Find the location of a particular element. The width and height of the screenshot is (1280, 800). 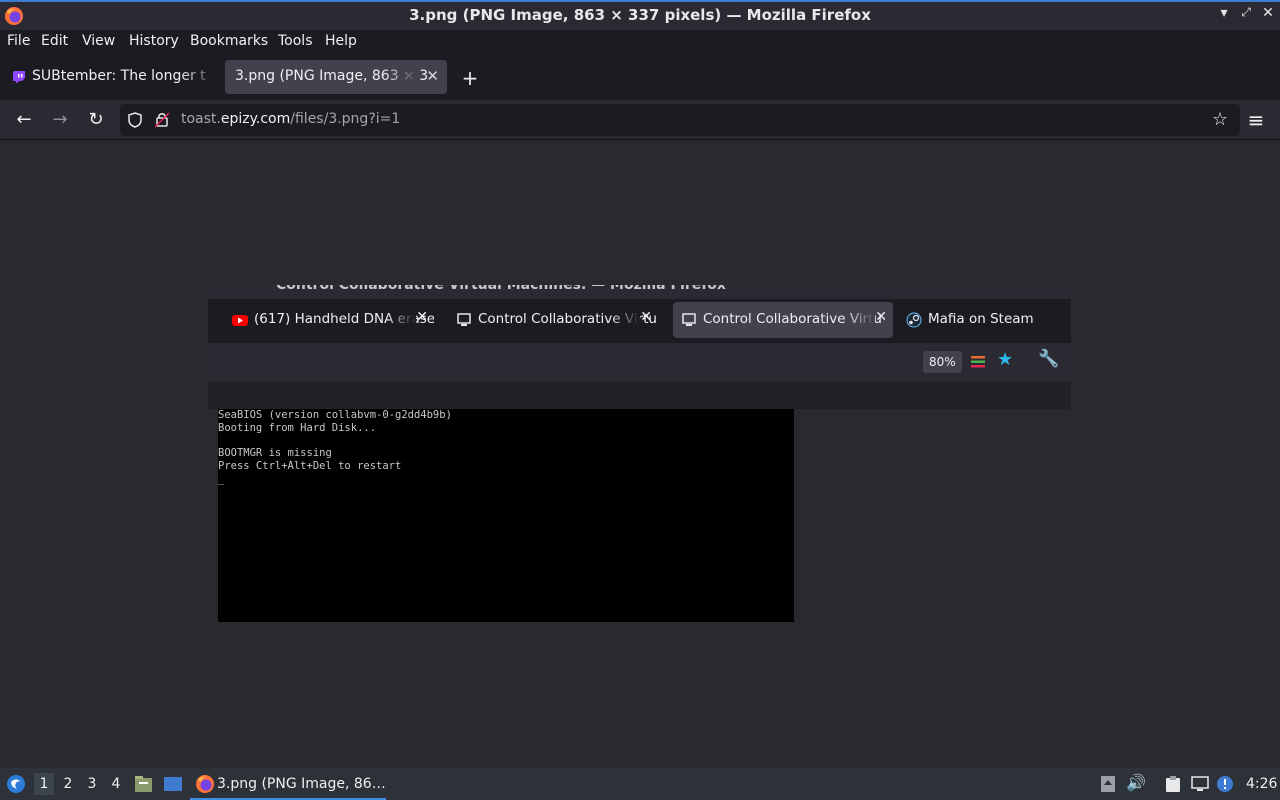

start-menu-icon is located at coordinates (16, 784).